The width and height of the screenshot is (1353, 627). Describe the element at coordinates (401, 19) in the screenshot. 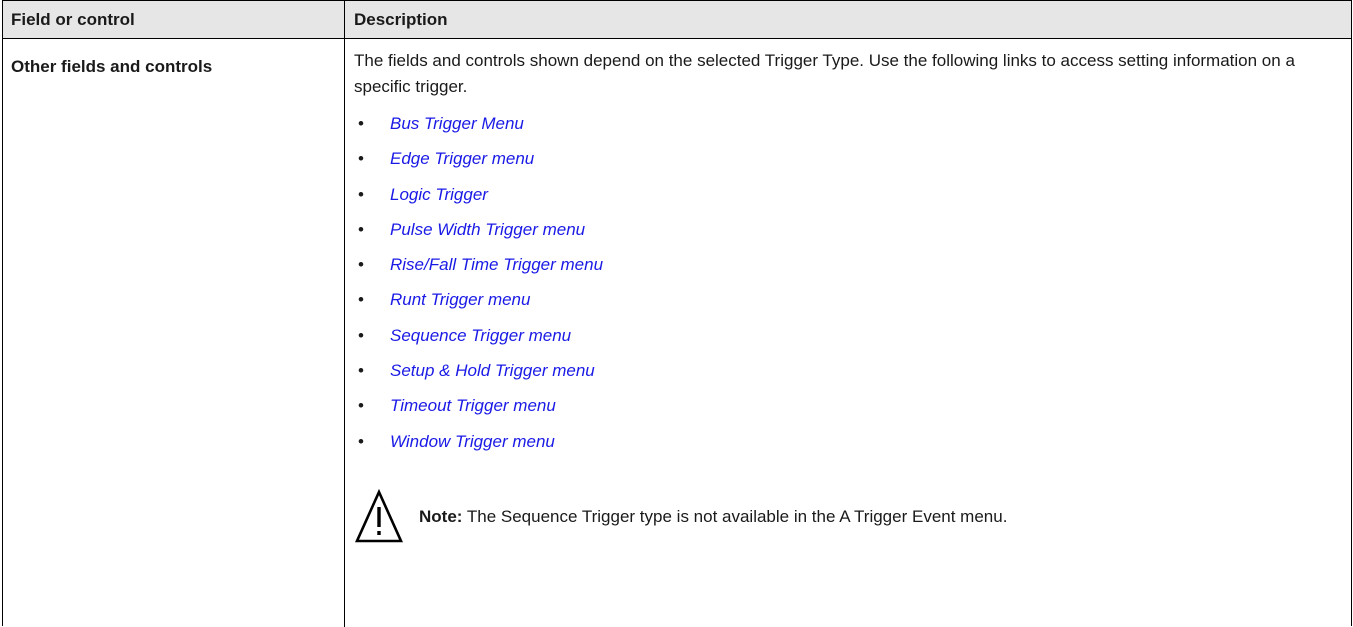

I see `header-description: Description` at that location.